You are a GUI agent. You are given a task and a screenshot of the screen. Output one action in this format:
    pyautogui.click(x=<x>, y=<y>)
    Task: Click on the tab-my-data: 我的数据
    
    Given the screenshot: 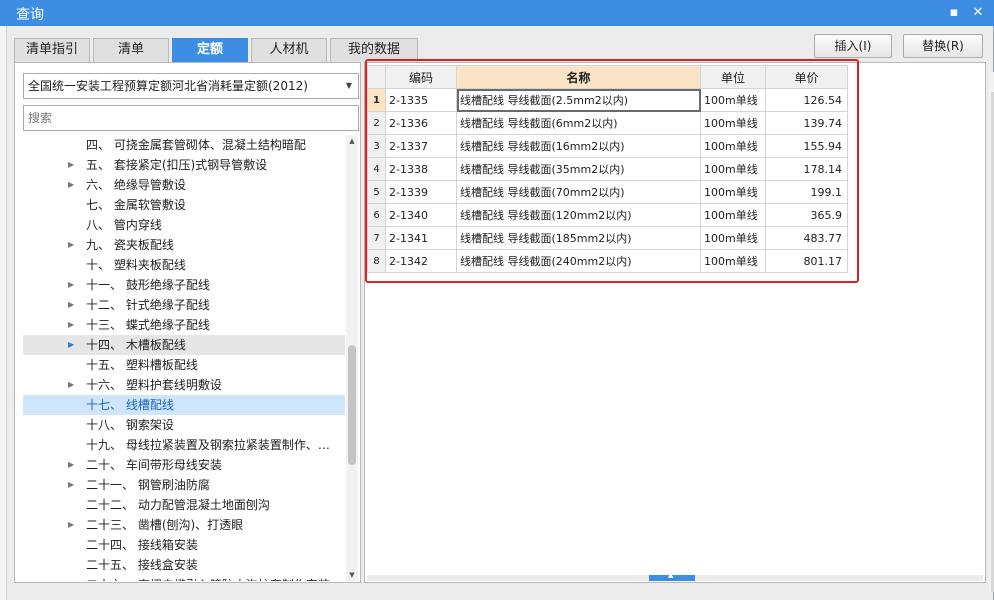 What is the action you would take?
    pyautogui.click(x=374, y=50)
    